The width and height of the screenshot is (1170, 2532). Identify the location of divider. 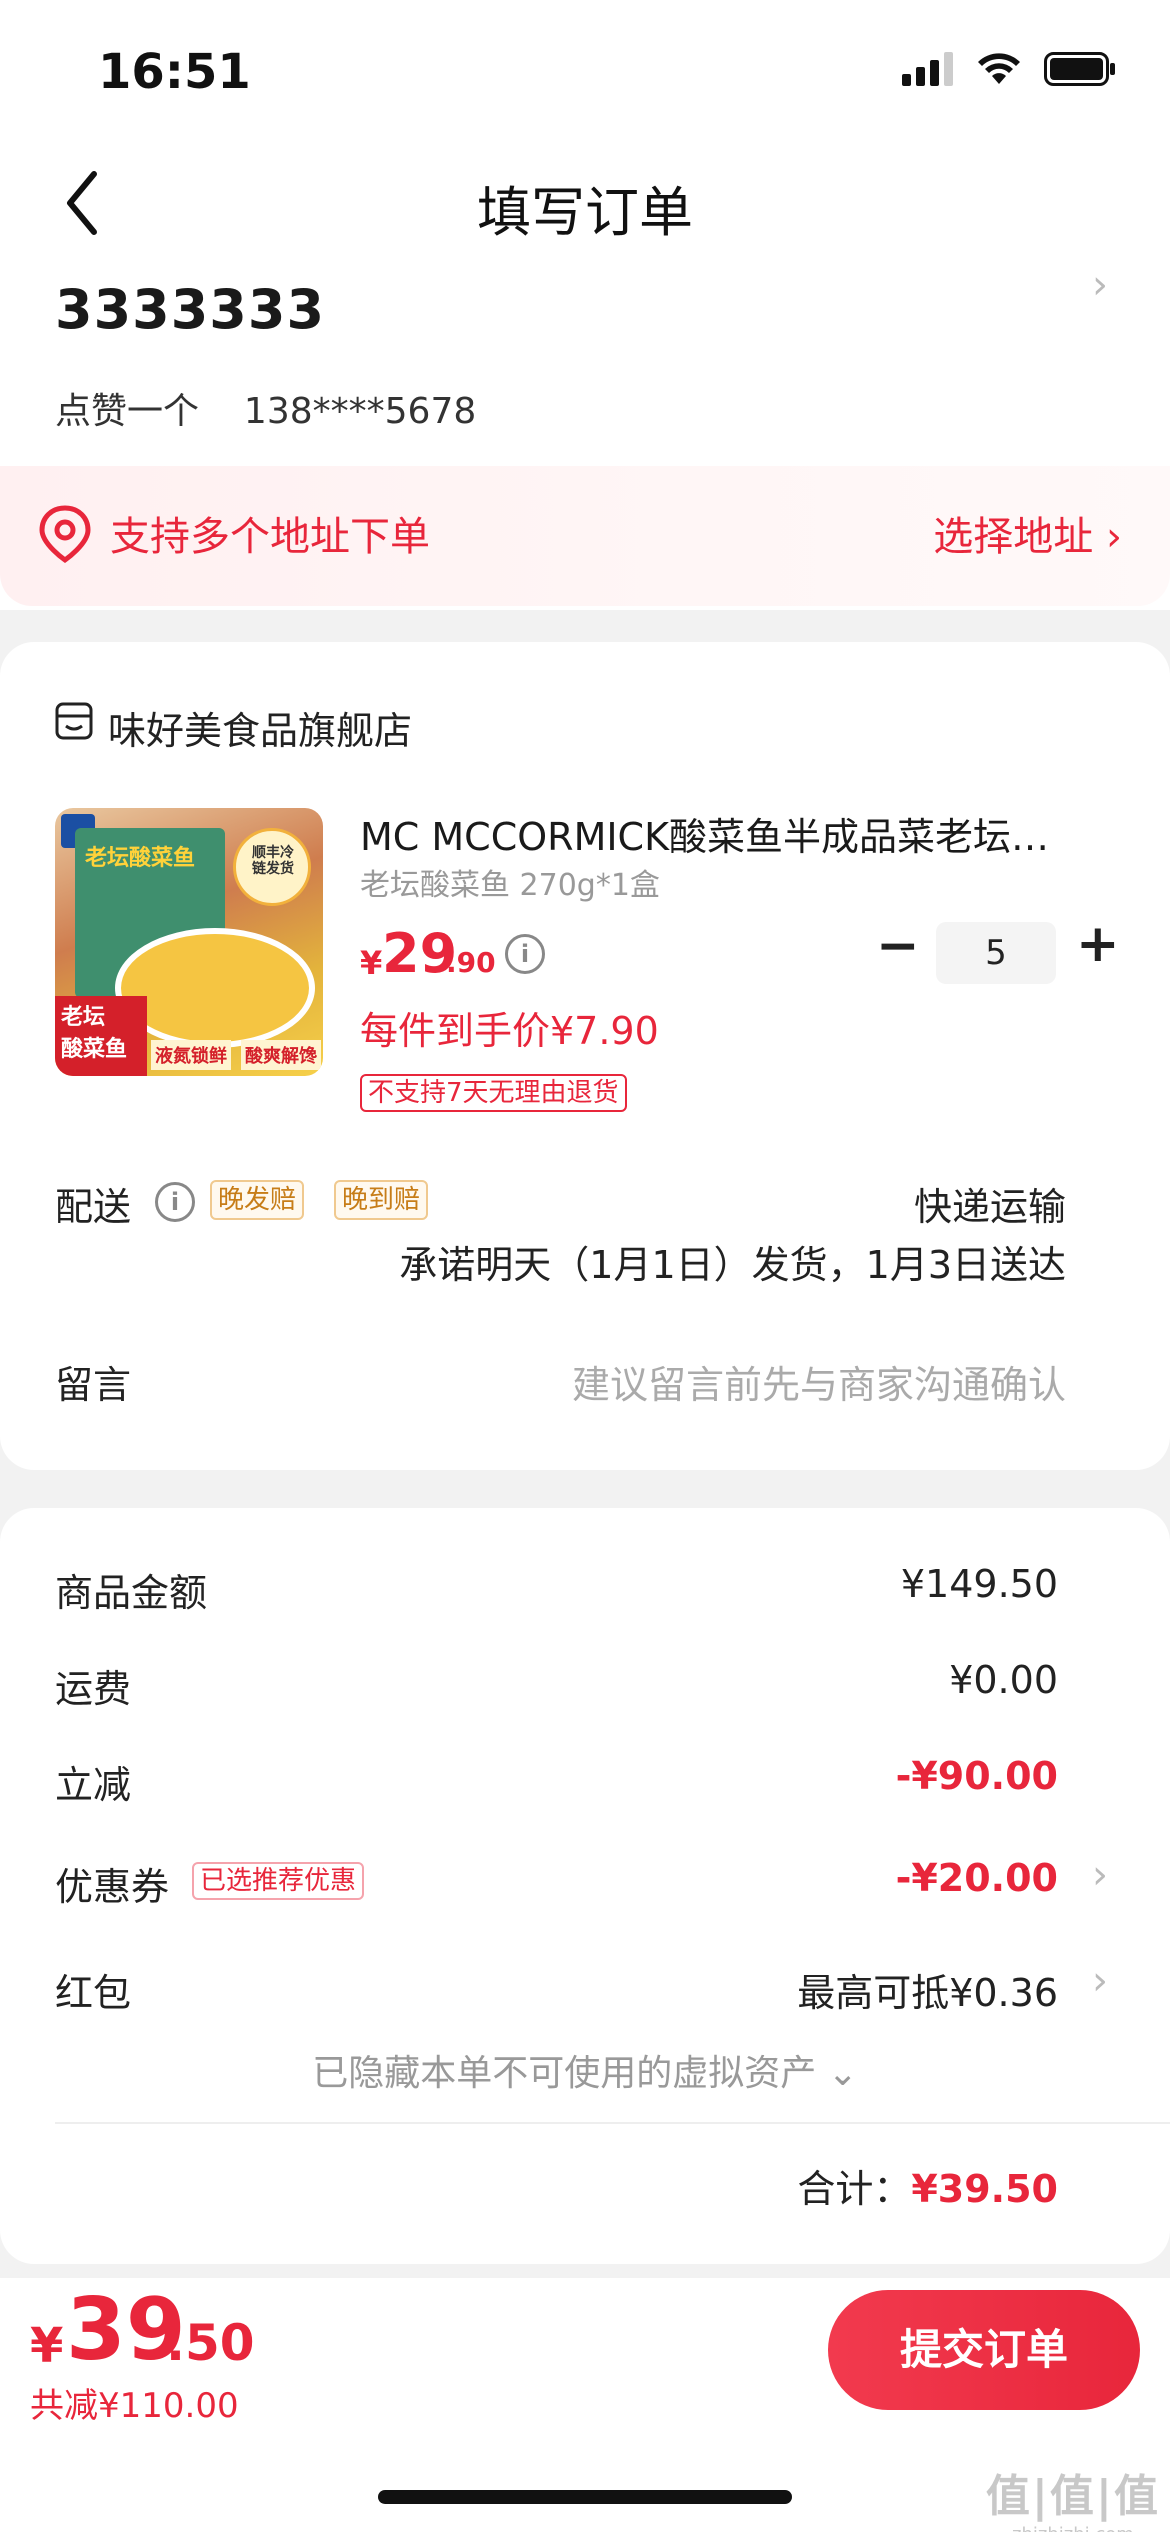
(612, 2123).